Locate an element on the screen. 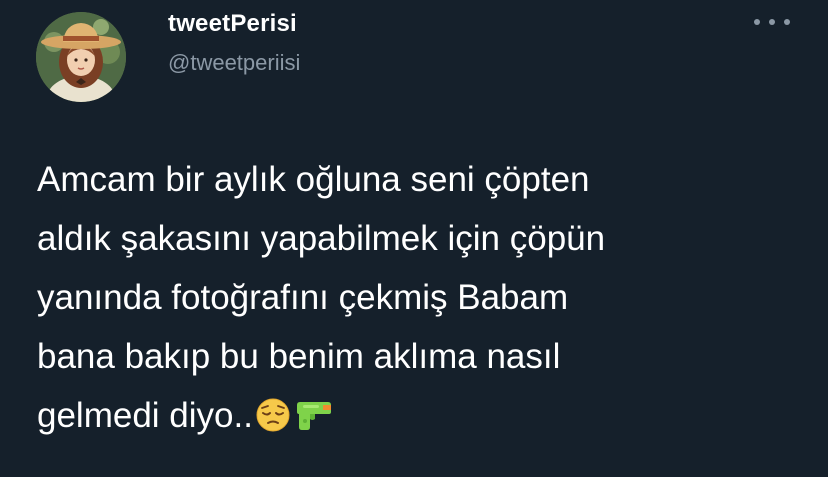 This screenshot has height=477, width=828. tweet-text-line: gelmedi diyo.. is located at coordinates (145, 415).